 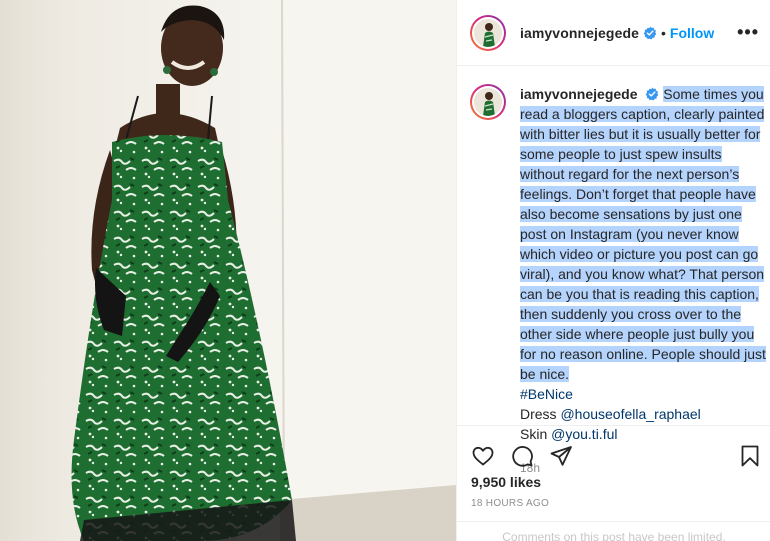 What do you see at coordinates (538, 414) in the screenshot?
I see `dress-label: Dress` at bounding box center [538, 414].